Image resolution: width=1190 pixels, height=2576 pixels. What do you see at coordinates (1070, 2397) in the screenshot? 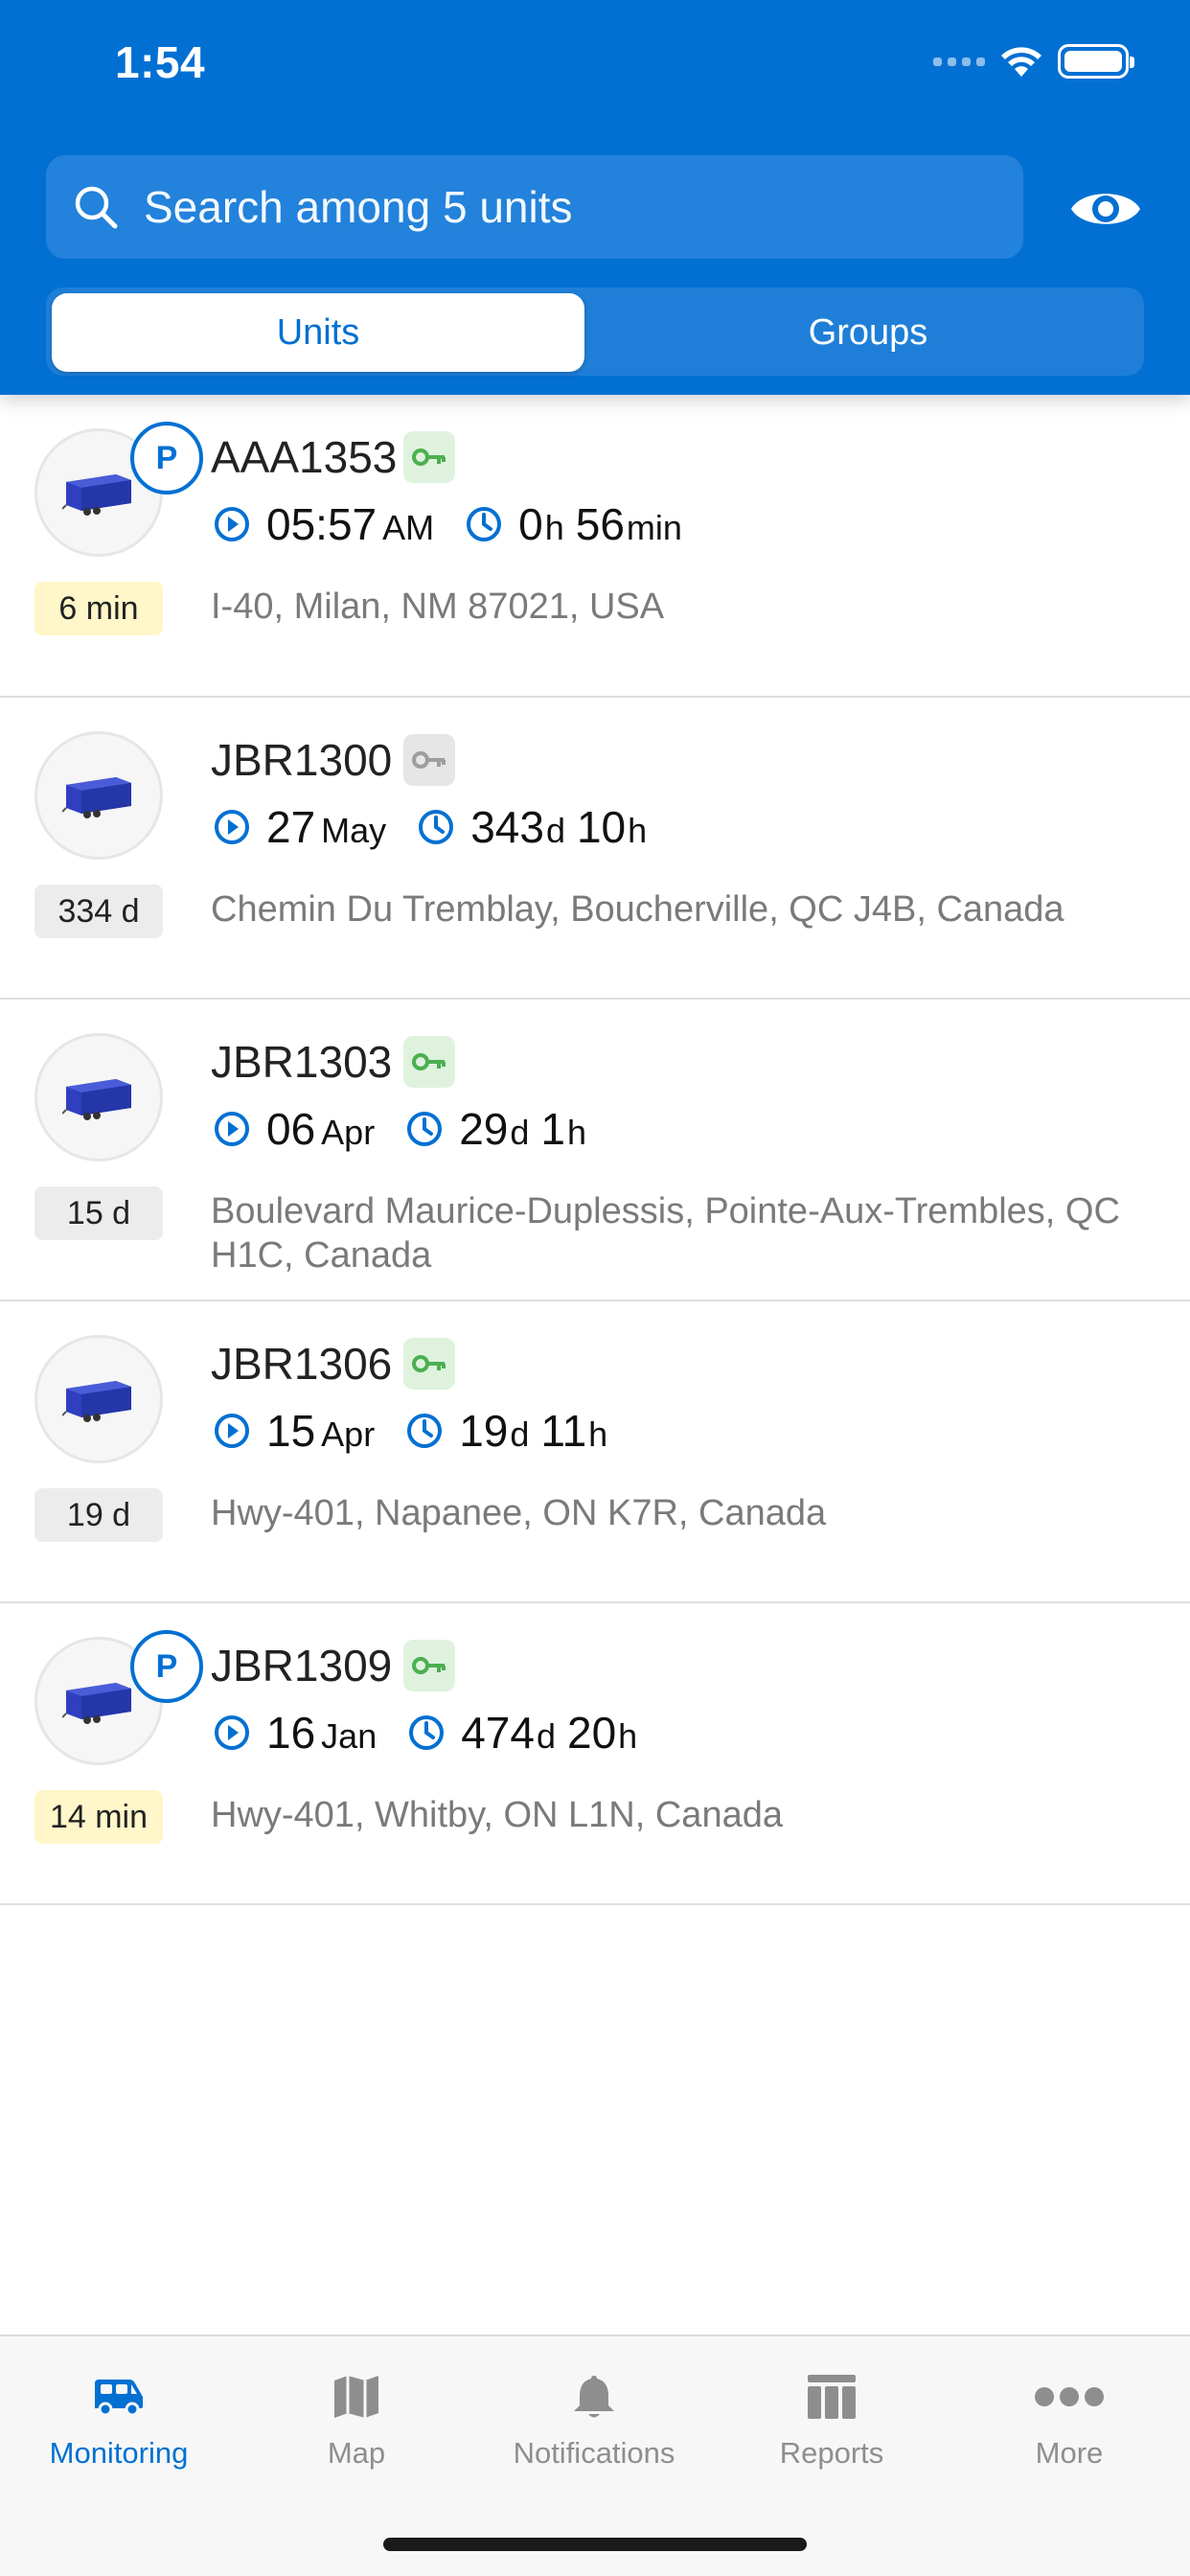
I see `more-icon` at bounding box center [1070, 2397].